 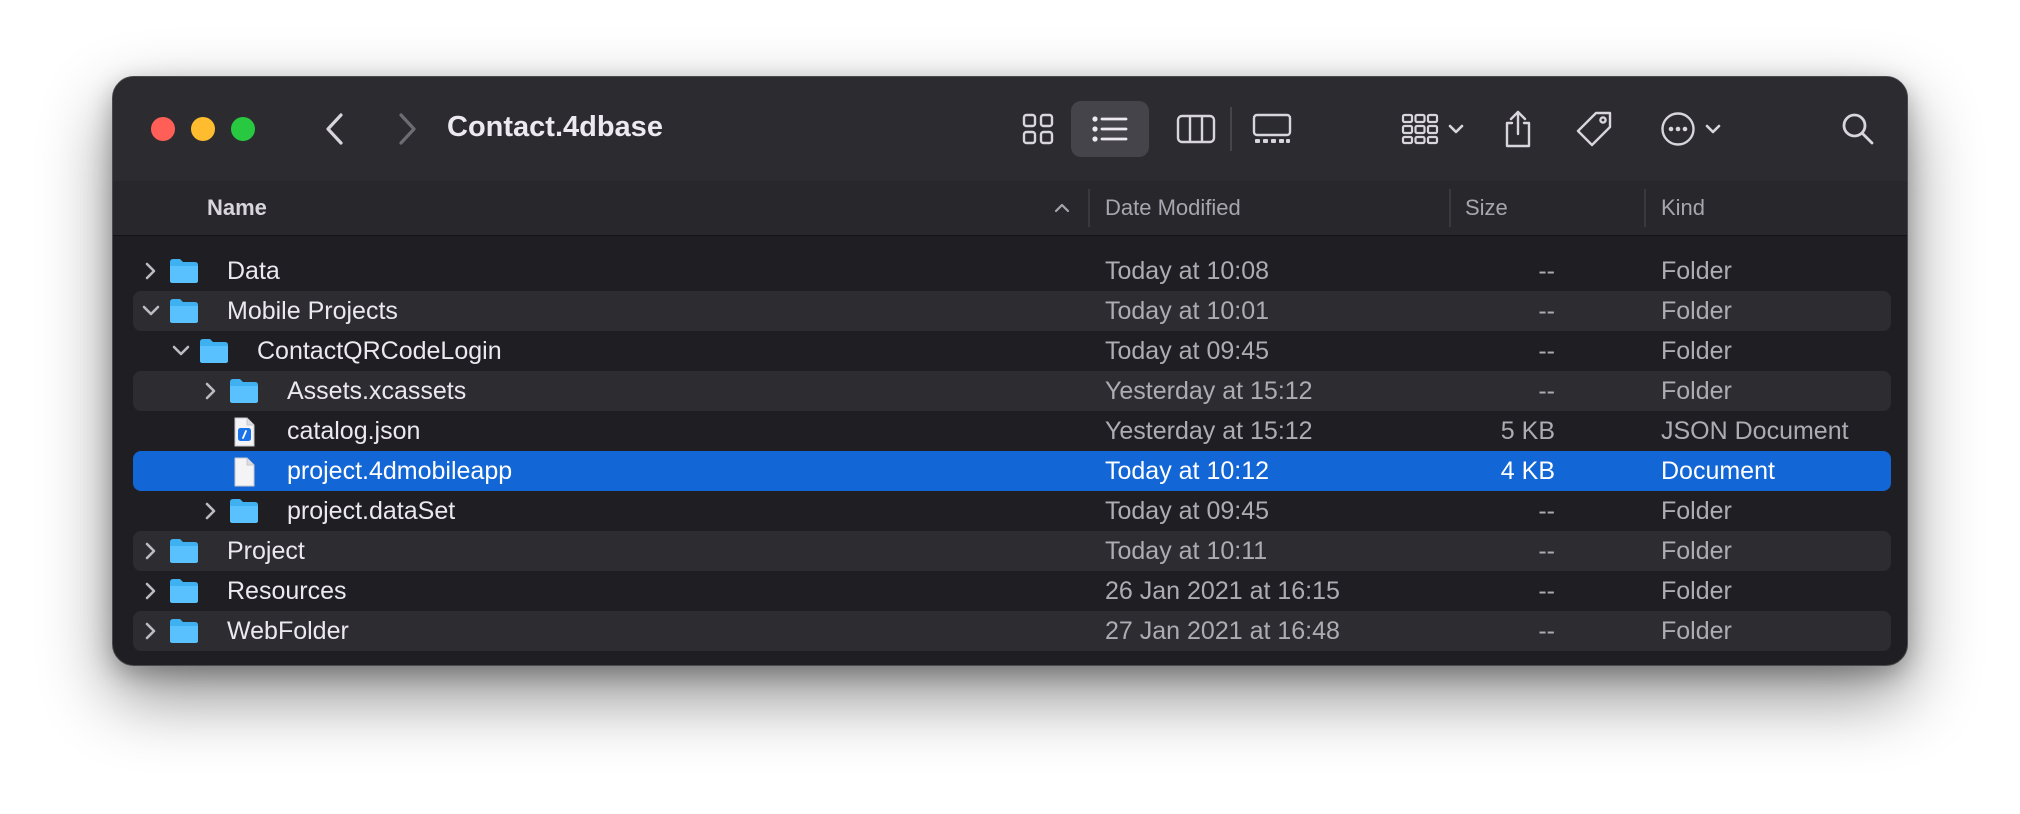 What do you see at coordinates (555, 127) in the screenshot?
I see `window-title: Contact.4dbase` at bounding box center [555, 127].